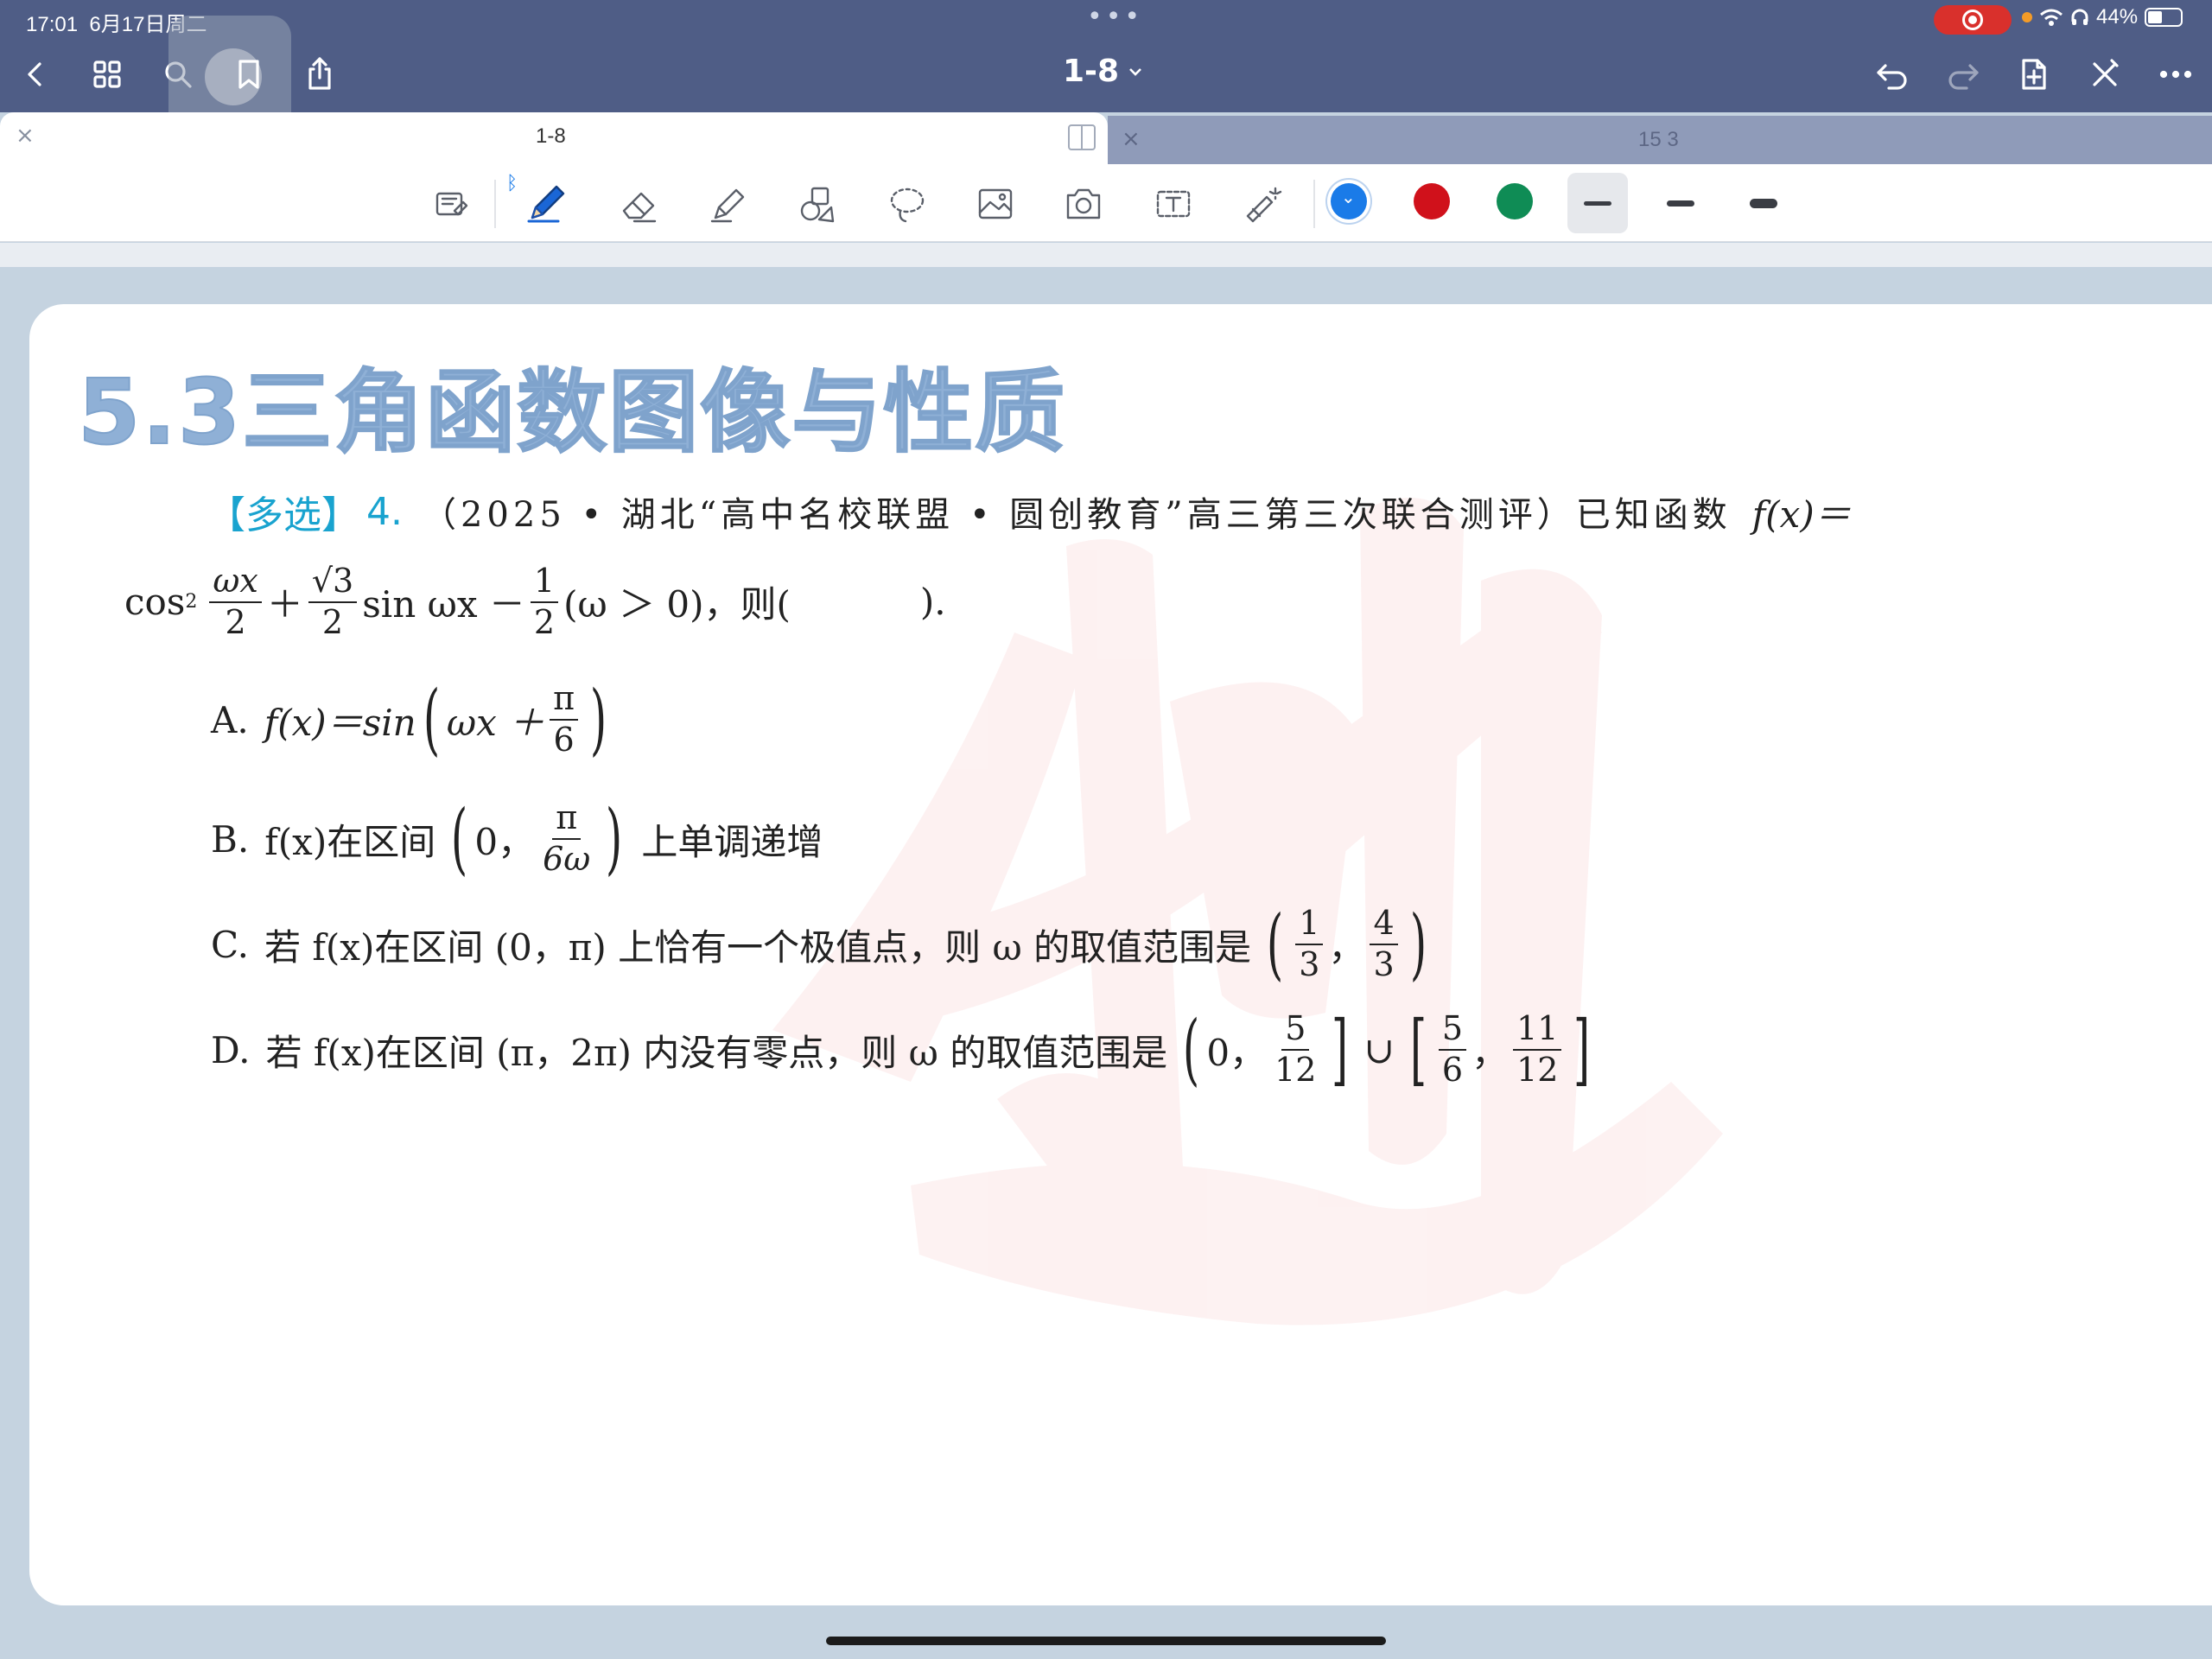  I want to click on split-view-icon, so click(1082, 137).